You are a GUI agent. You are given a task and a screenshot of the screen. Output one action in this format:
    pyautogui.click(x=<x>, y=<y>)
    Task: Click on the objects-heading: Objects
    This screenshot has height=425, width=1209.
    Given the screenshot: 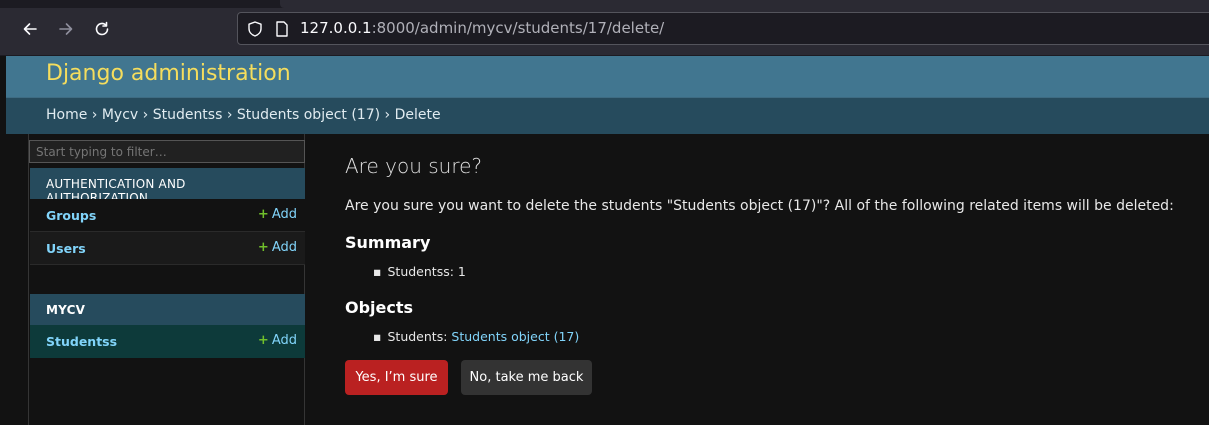 What is the action you would take?
    pyautogui.click(x=379, y=307)
    